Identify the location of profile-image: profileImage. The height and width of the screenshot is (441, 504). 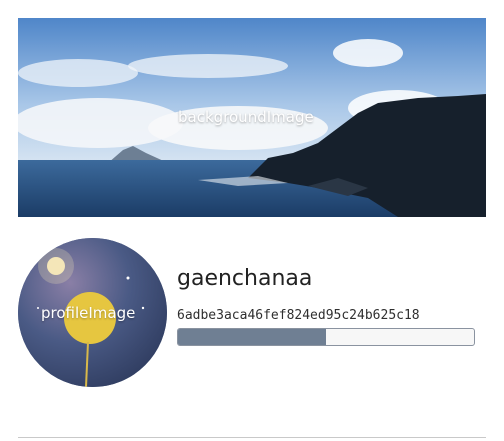
(92, 312).